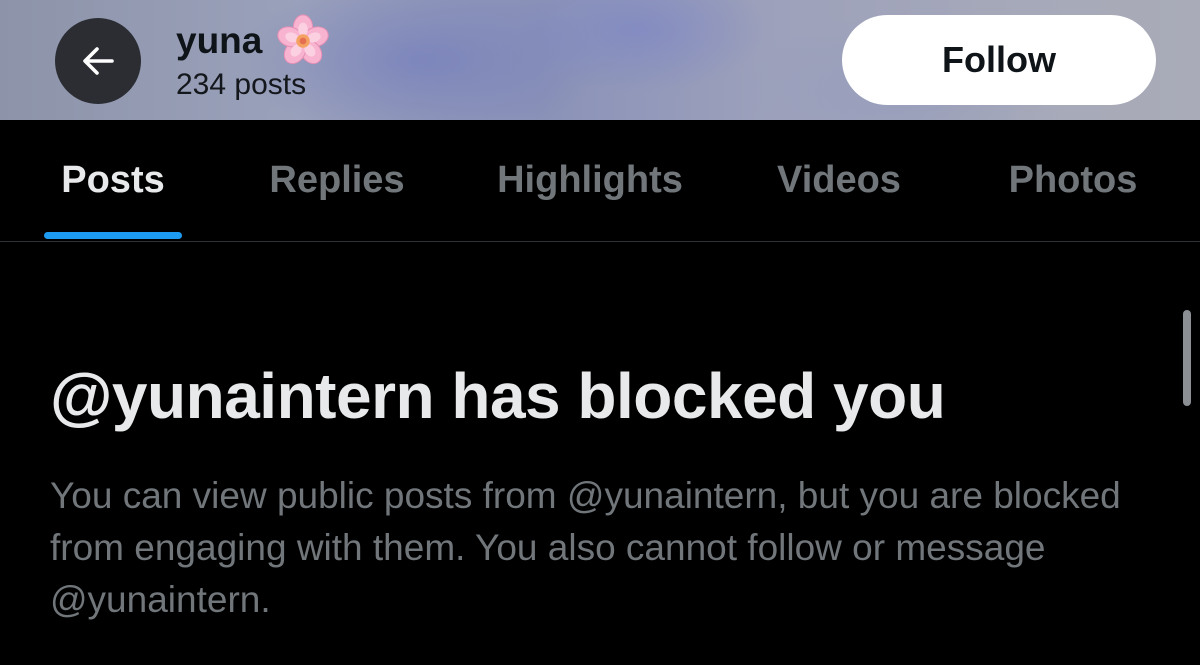  What do you see at coordinates (113, 235) in the screenshot?
I see `active-tab-indicator` at bounding box center [113, 235].